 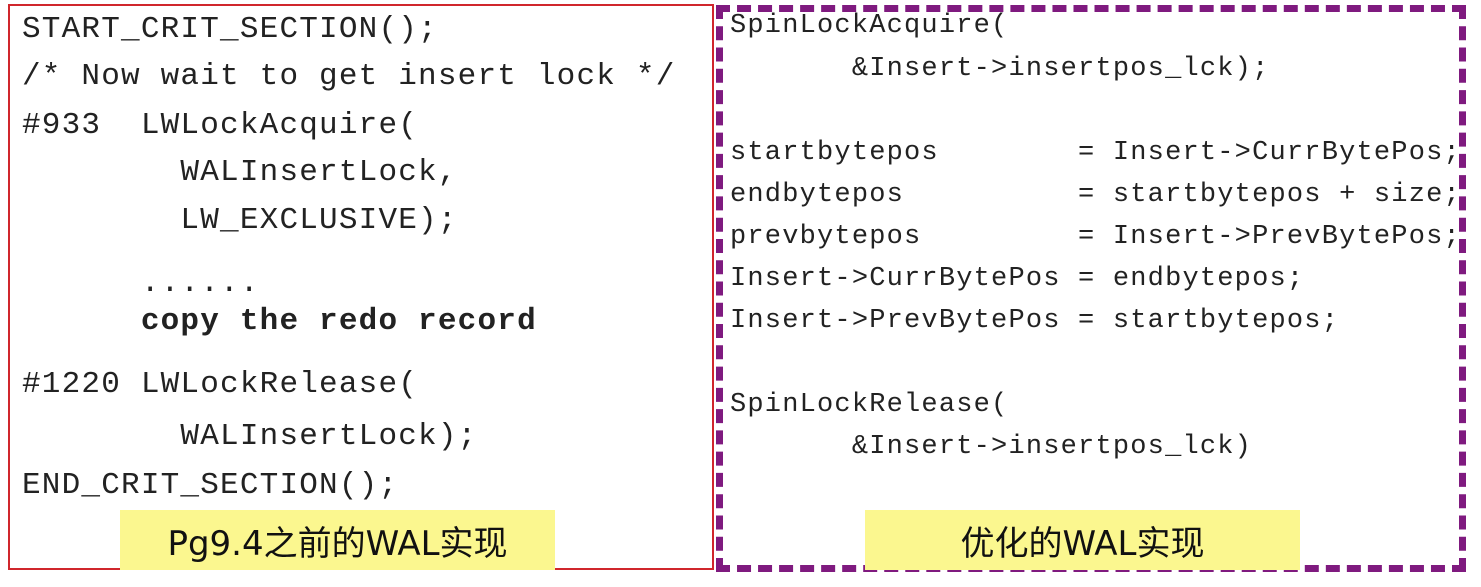 What do you see at coordinates (869, 26) in the screenshot?
I see `code-line: SpinLockAcquire(` at bounding box center [869, 26].